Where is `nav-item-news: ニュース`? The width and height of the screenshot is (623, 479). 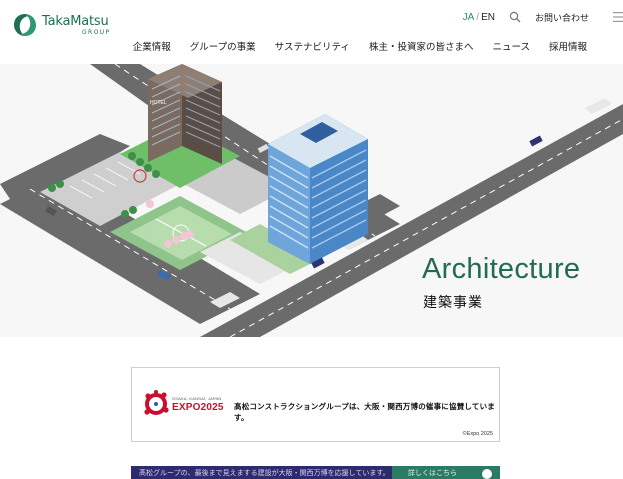
nav-item-news: ニュース is located at coordinates (511, 46).